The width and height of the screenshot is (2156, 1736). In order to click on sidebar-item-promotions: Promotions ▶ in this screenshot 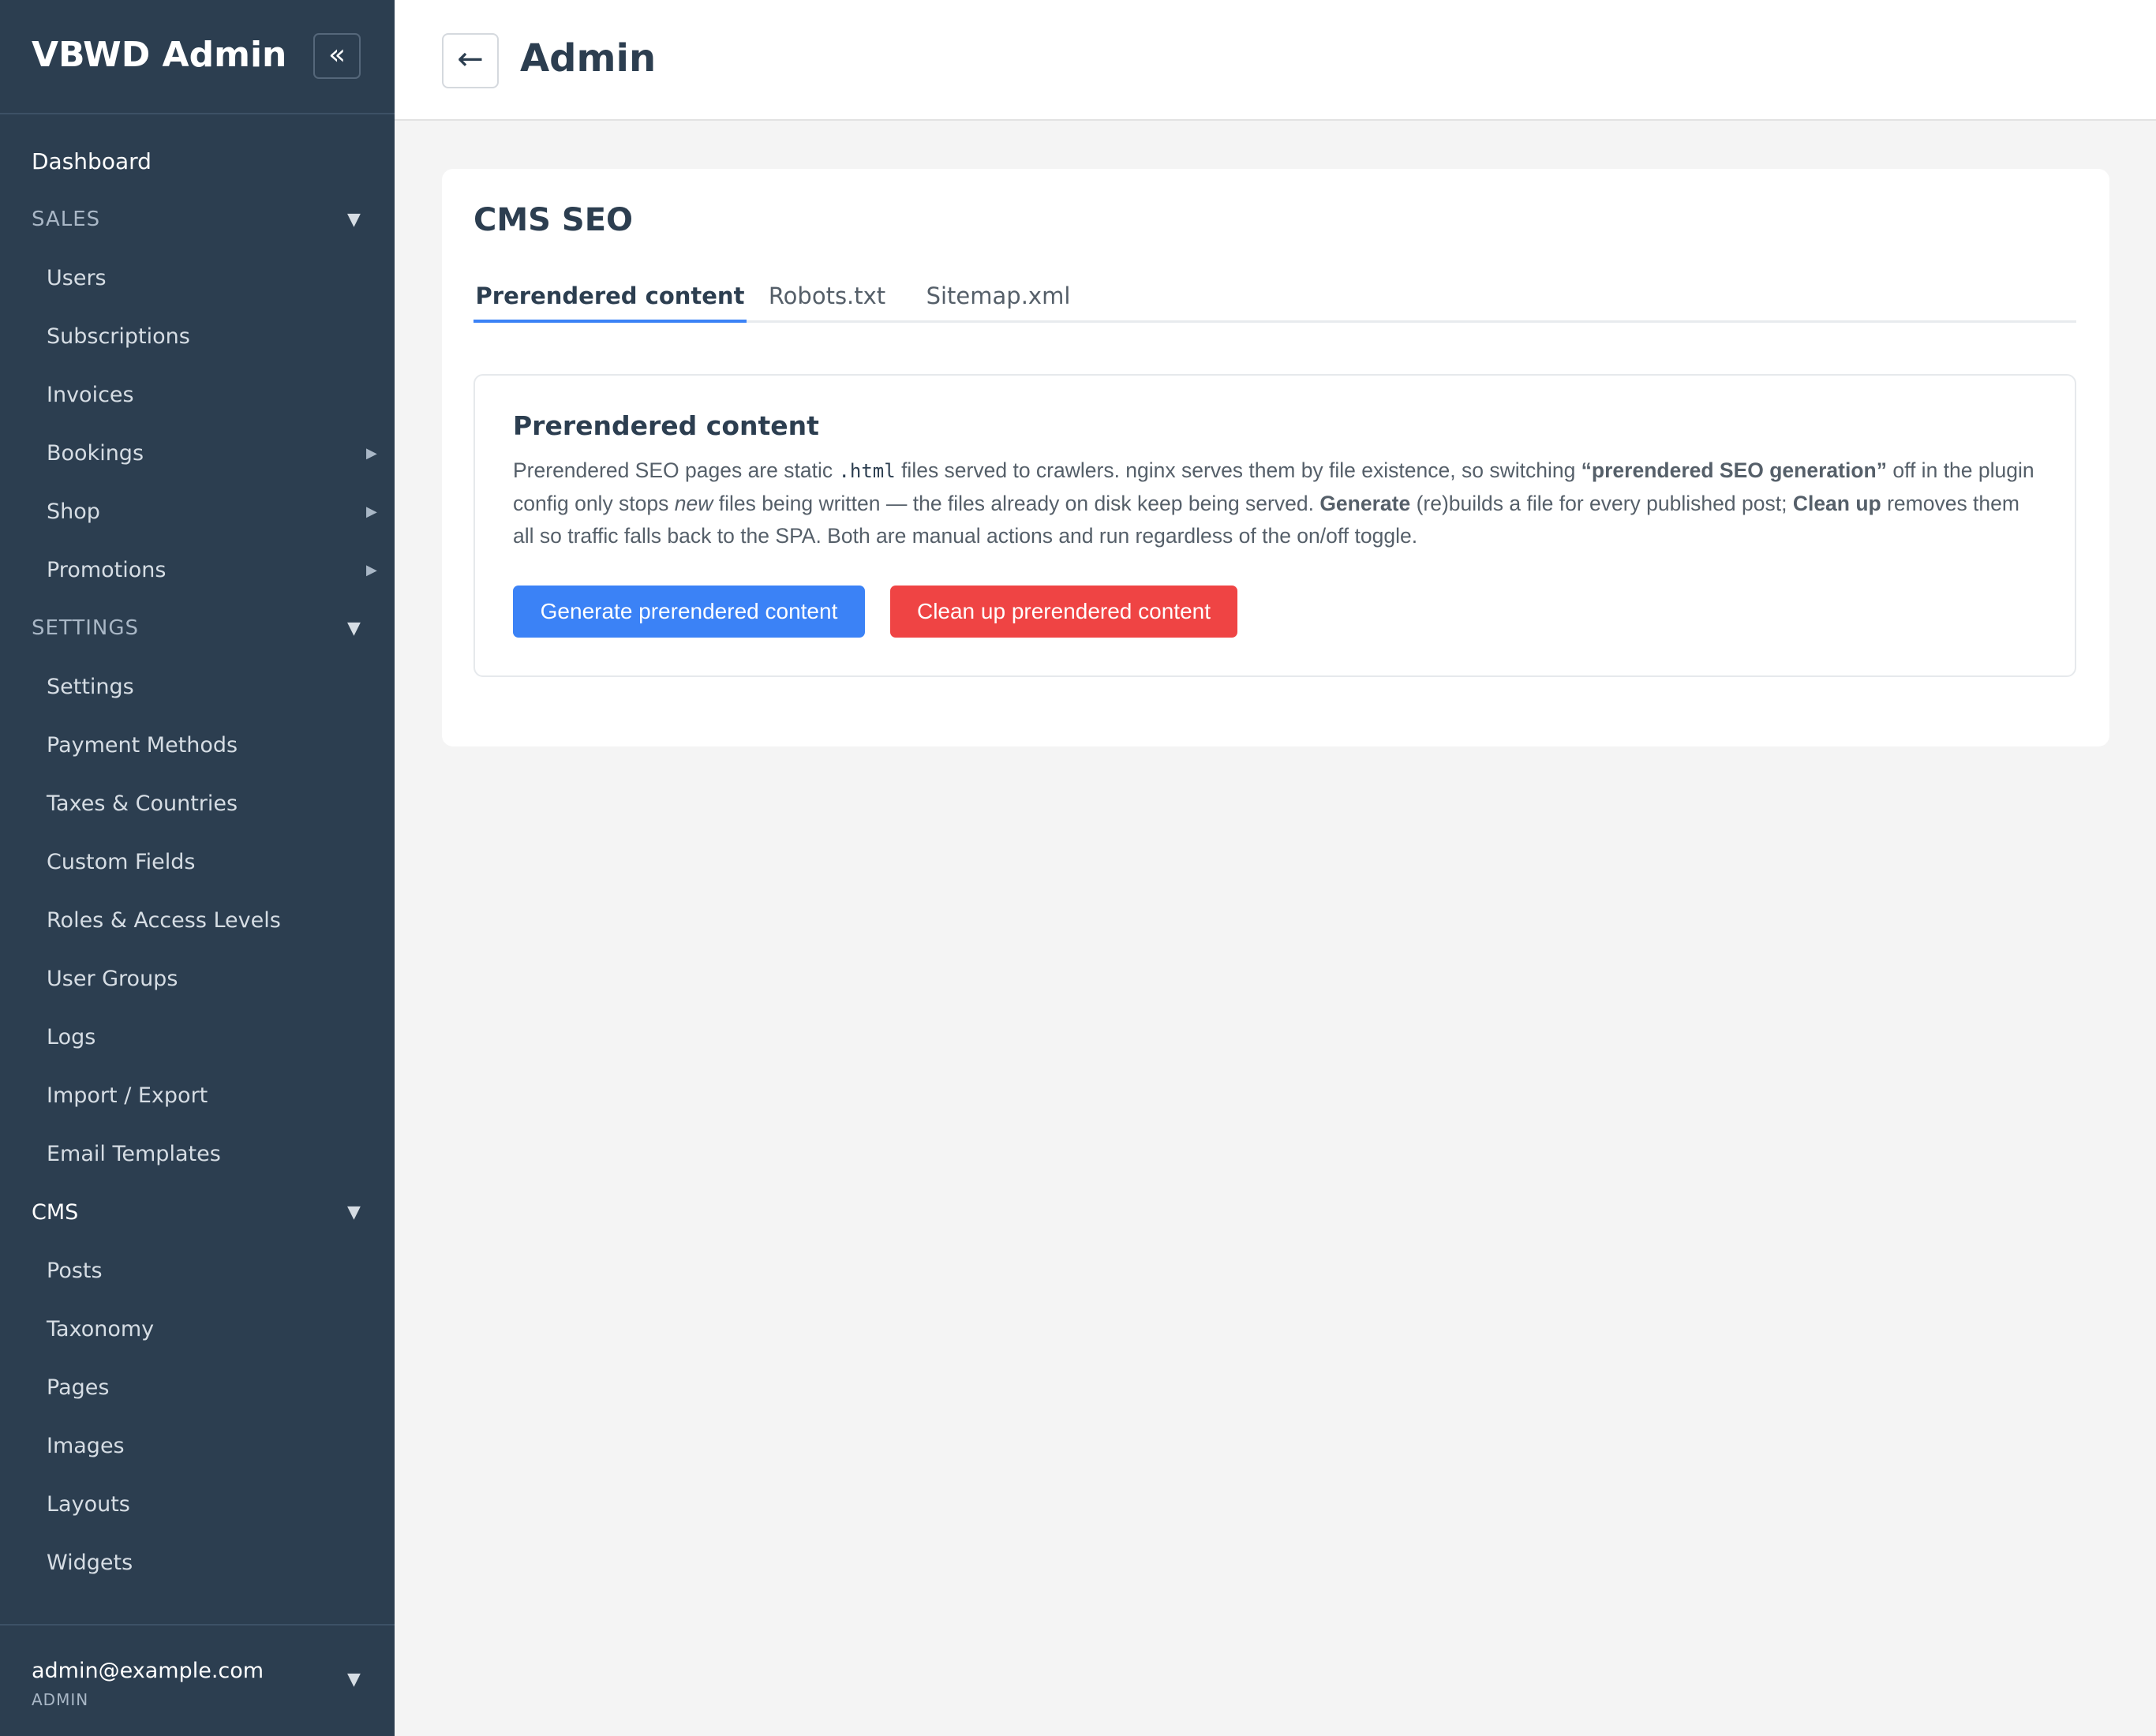, I will do `click(197, 570)`.